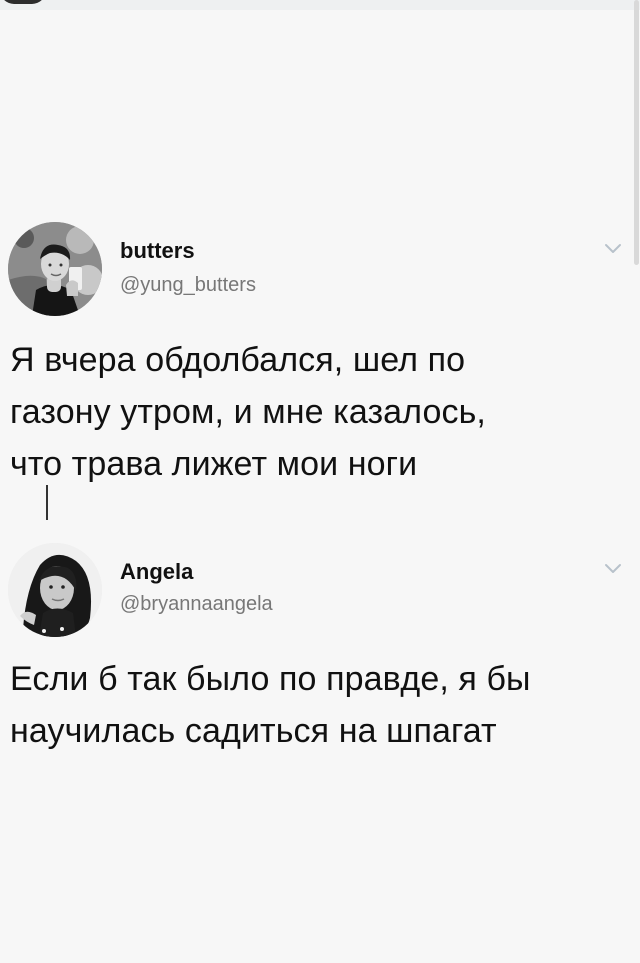 The image size is (640, 963). Describe the element at coordinates (188, 285) in the screenshot. I see `user-handle: @yung_butters` at that location.